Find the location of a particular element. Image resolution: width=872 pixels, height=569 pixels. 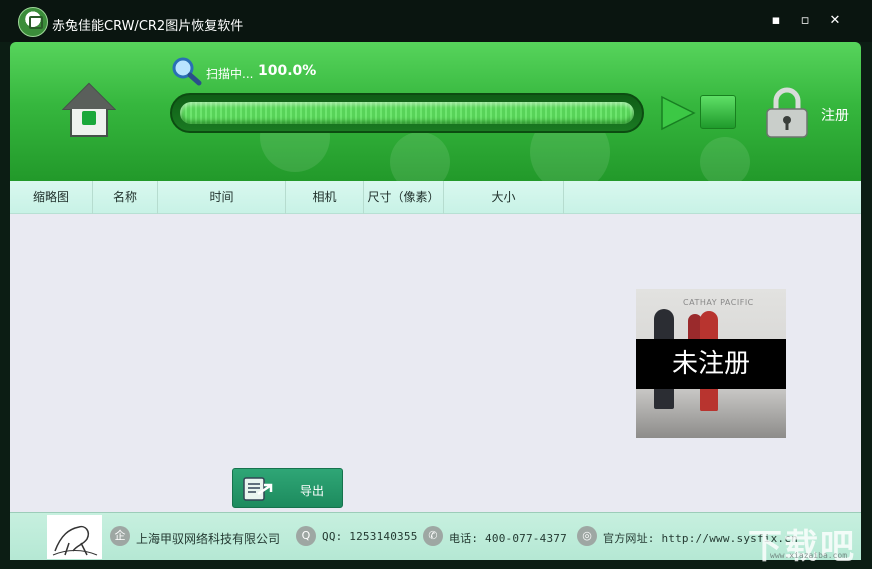

phone-number: 电话: 400-077-4377 is located at coordinates (508, 538).